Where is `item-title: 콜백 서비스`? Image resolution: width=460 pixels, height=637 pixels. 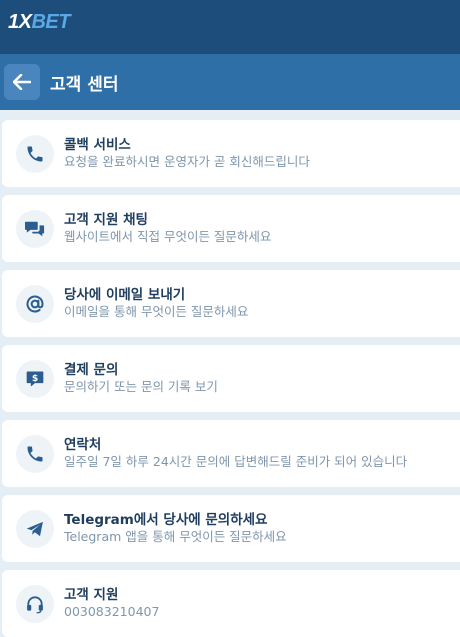 item-title: 콜백 서비스 is located at coordinates (97, 145).